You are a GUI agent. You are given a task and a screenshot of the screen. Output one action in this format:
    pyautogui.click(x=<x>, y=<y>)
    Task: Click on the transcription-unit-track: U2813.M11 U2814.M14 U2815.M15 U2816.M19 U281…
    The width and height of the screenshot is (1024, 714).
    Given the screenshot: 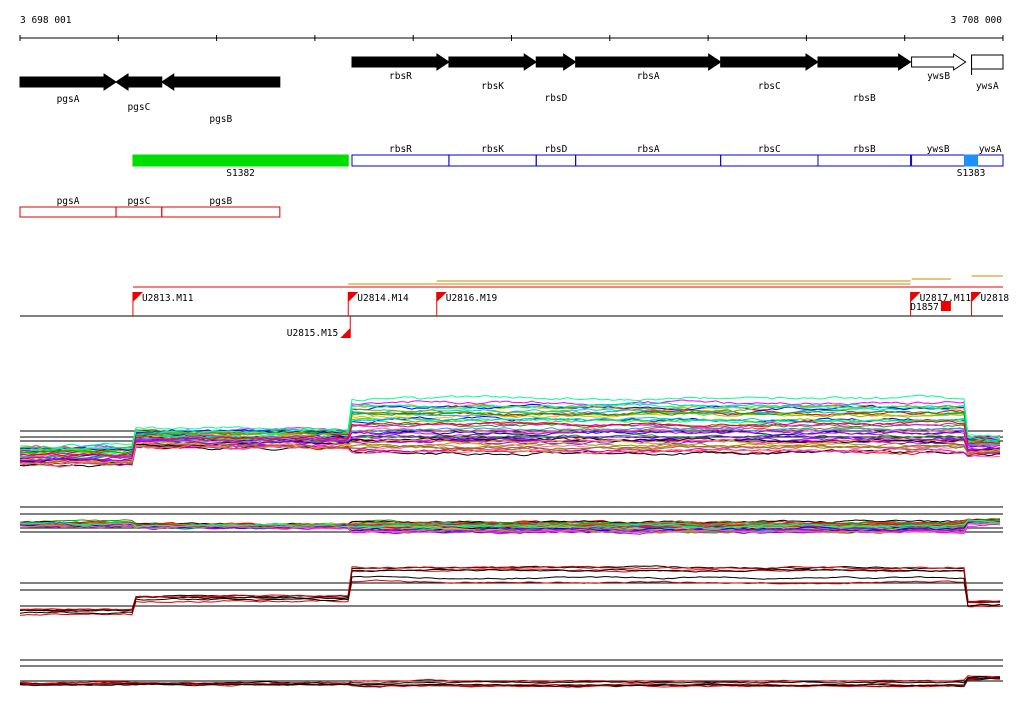 What is the action you would take?
    pyautogui.click(x=515, y=307)
    